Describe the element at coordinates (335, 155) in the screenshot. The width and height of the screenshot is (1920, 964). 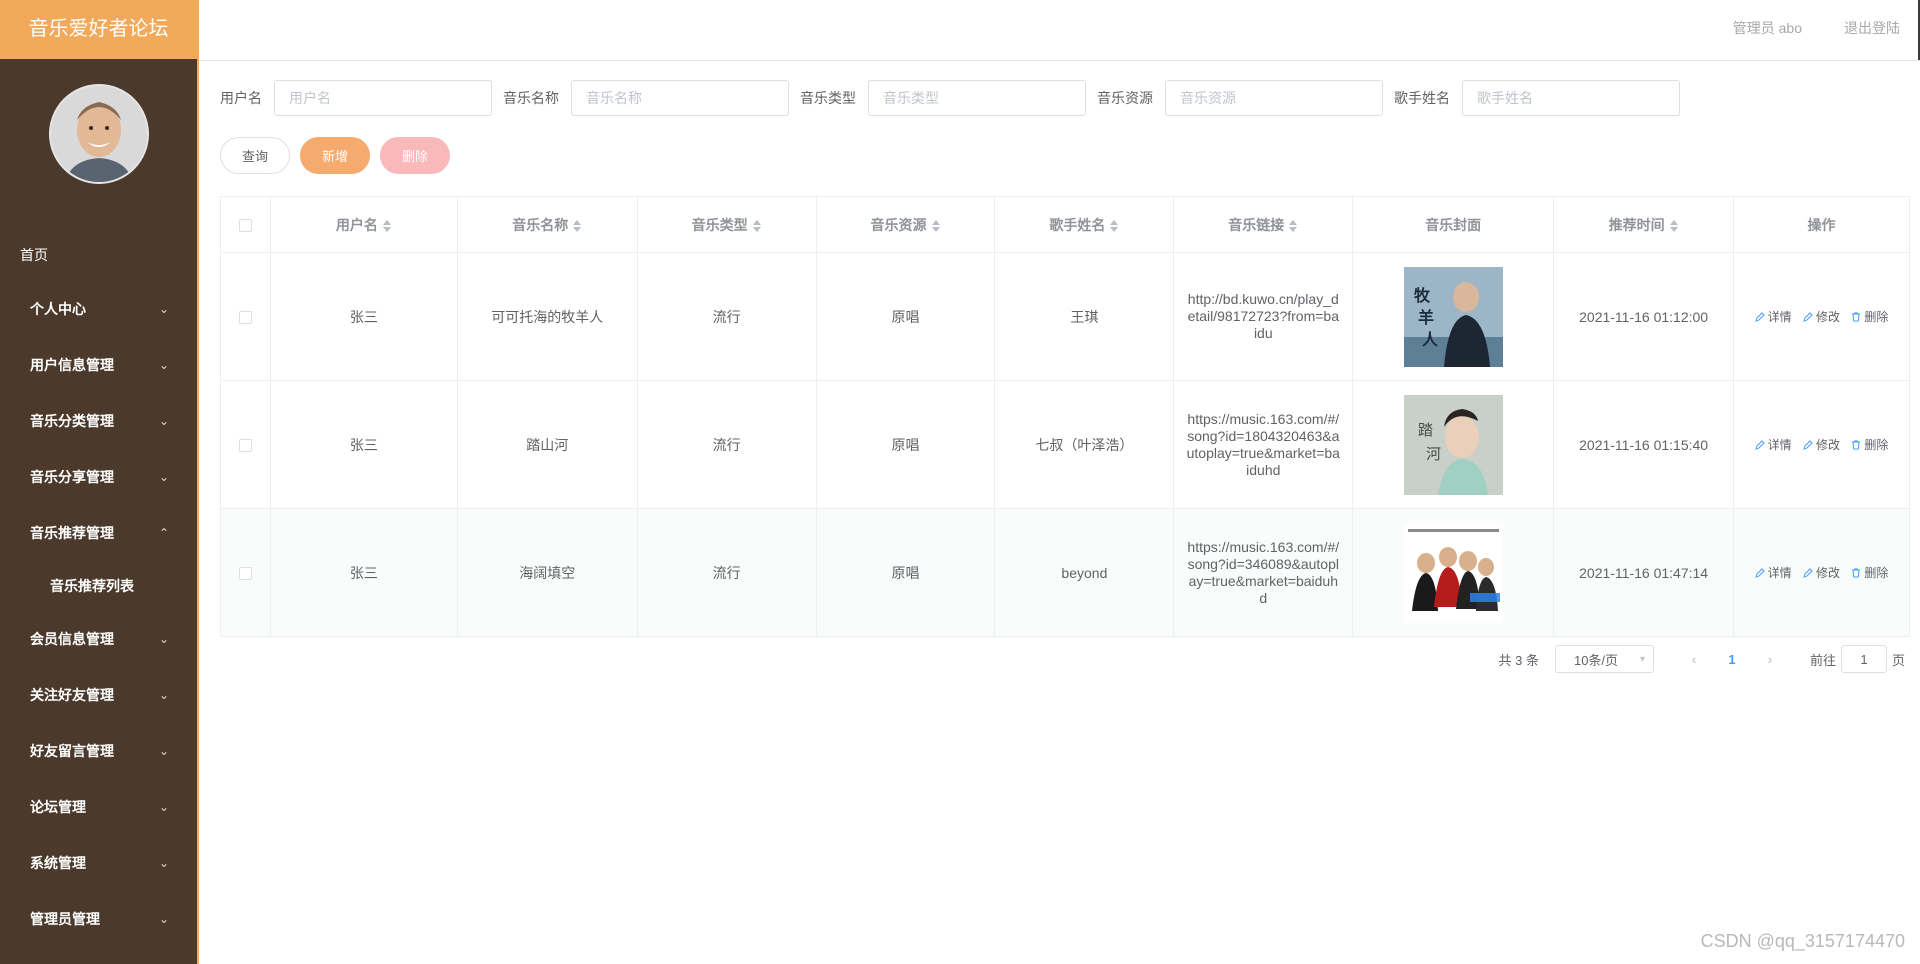
I see `add-button: 新增` at that location.